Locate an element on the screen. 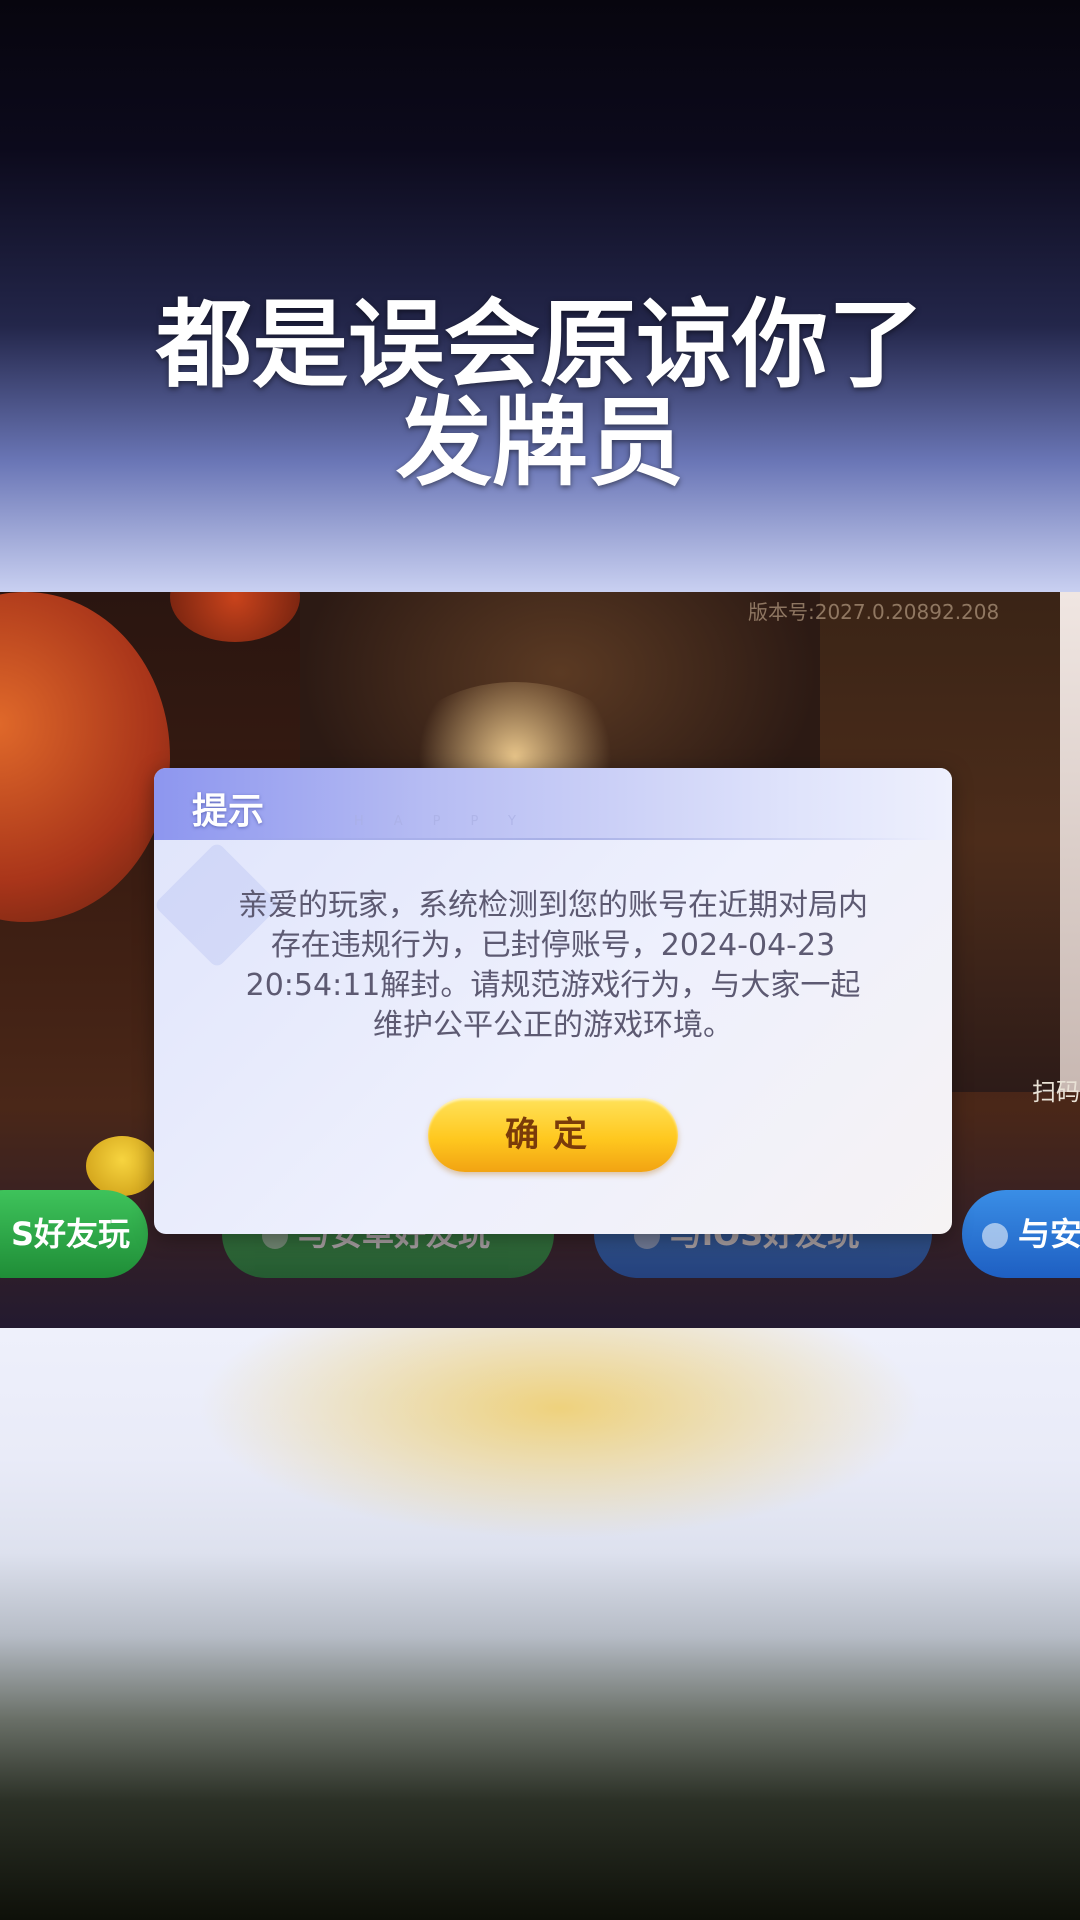  version-label: 版本号:2027.0.20892.208 is located at coordinates (874, 612).